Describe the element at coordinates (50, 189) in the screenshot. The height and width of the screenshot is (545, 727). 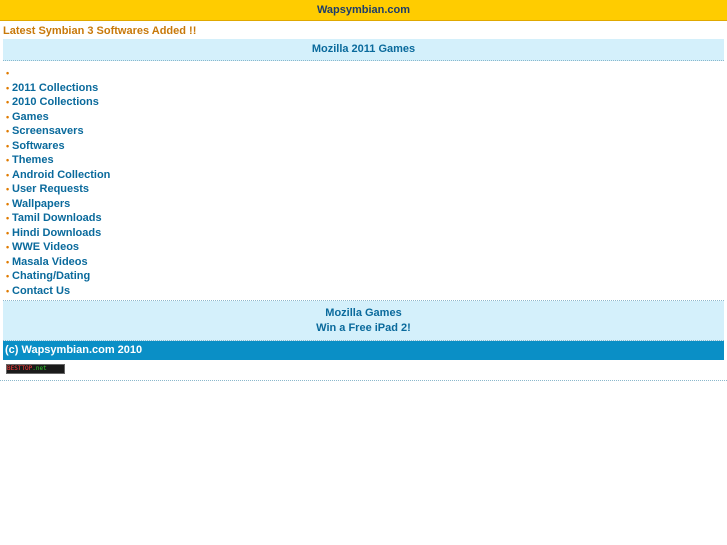
I see `menu-link-user-requests: User Requests` at that location.